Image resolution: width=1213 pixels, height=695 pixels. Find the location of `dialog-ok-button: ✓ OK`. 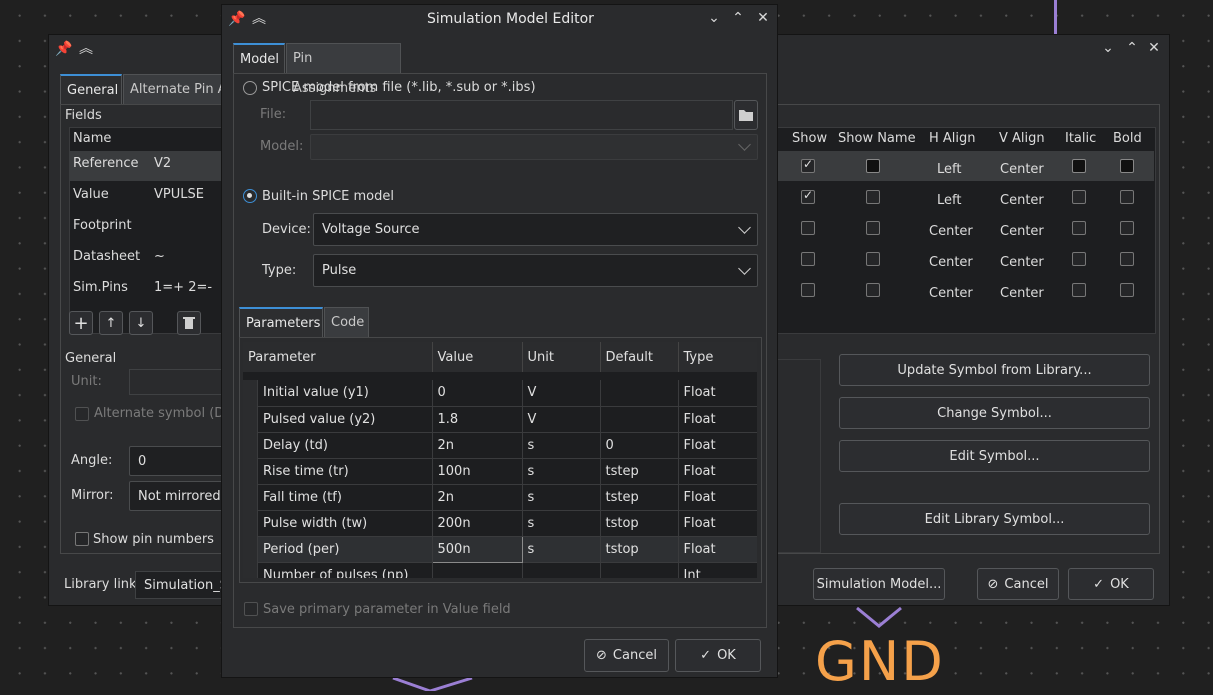

dialog-ok-button: ✓ OK is located at coordinates (718, 655).